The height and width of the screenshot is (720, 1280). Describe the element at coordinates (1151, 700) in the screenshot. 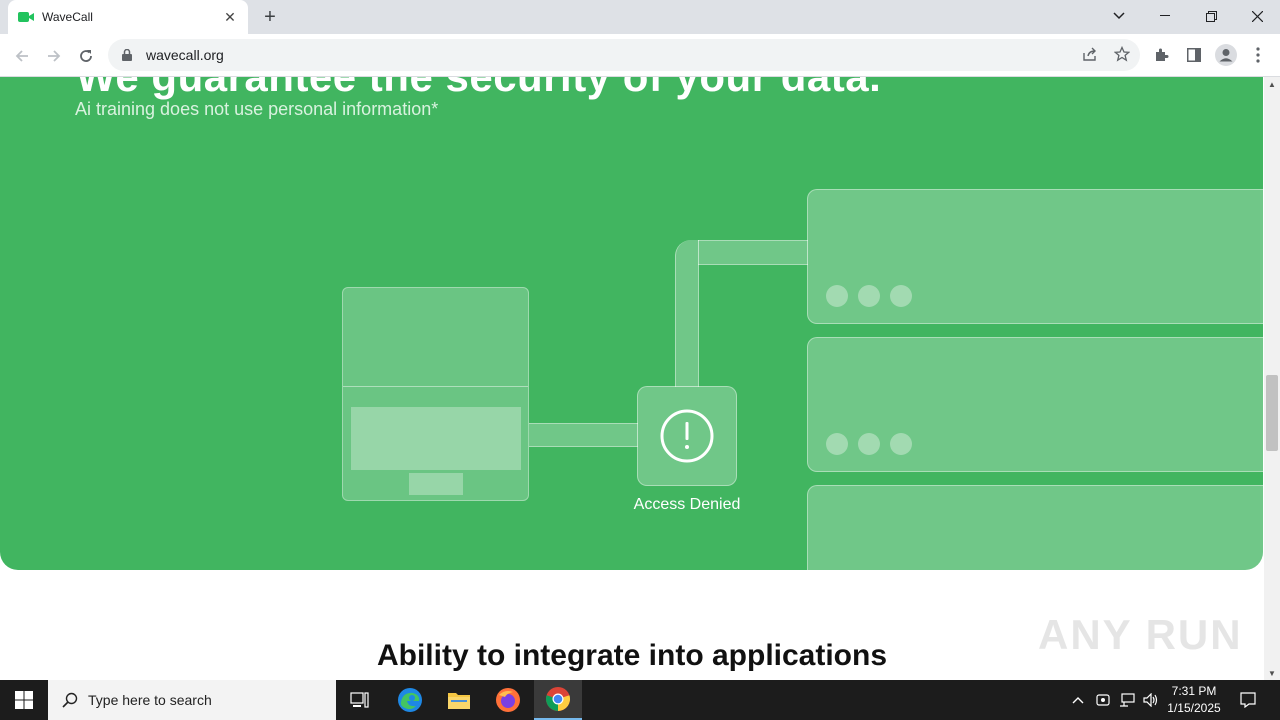

I see `volume-icon` at that location.